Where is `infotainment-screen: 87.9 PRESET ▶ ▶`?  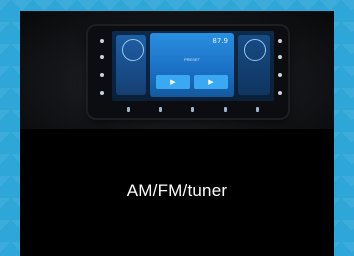 infotainment-screen: 87.9 PRESET ▶ ▶ is located at coordinates (193, 66).